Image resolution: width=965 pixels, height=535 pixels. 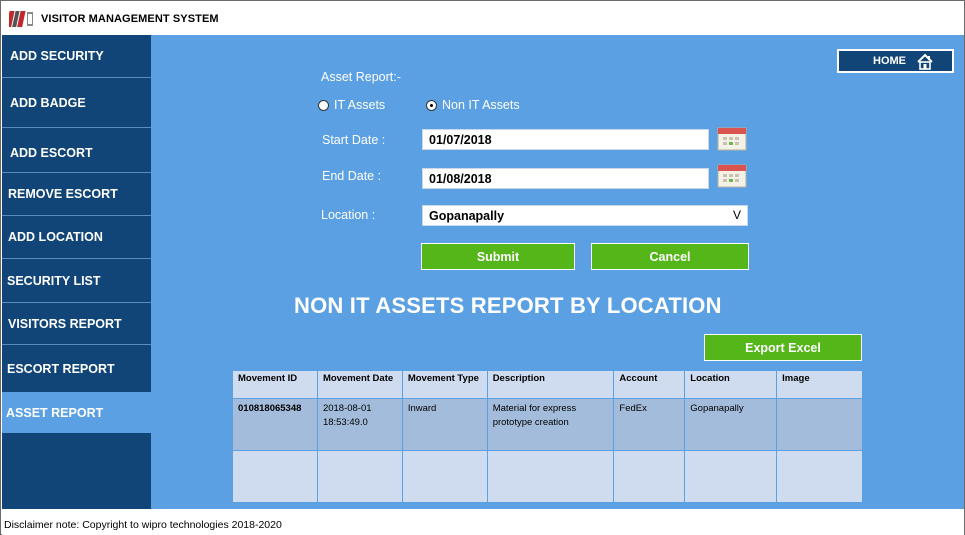 I want to click on it-assets-label: IT Assets, so click(x=360, y=105).